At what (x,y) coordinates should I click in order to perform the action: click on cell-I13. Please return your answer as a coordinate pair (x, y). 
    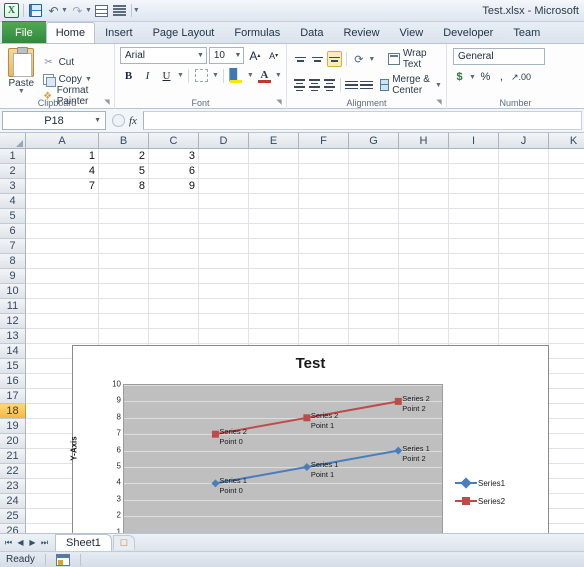
    Looking at the image, I should click on (474, 336).